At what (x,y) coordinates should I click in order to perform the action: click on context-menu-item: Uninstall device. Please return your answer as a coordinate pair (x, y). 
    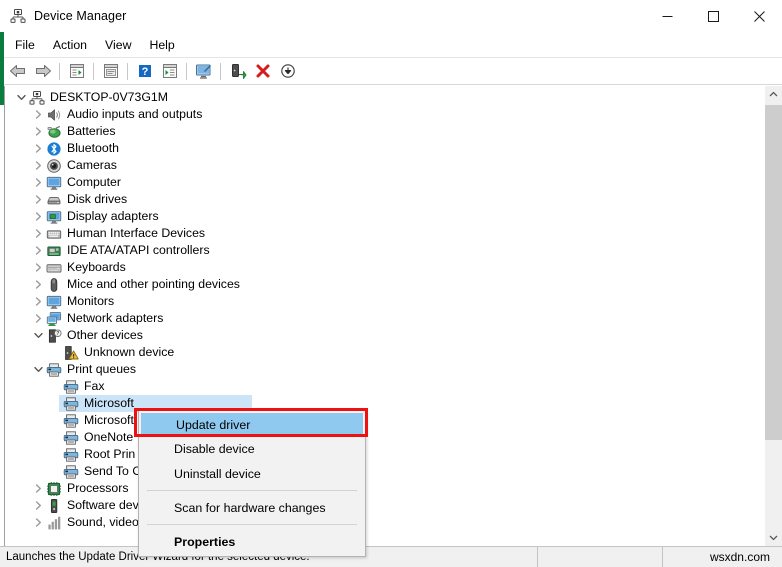
    Looking at the image, I should click on (252, 473).